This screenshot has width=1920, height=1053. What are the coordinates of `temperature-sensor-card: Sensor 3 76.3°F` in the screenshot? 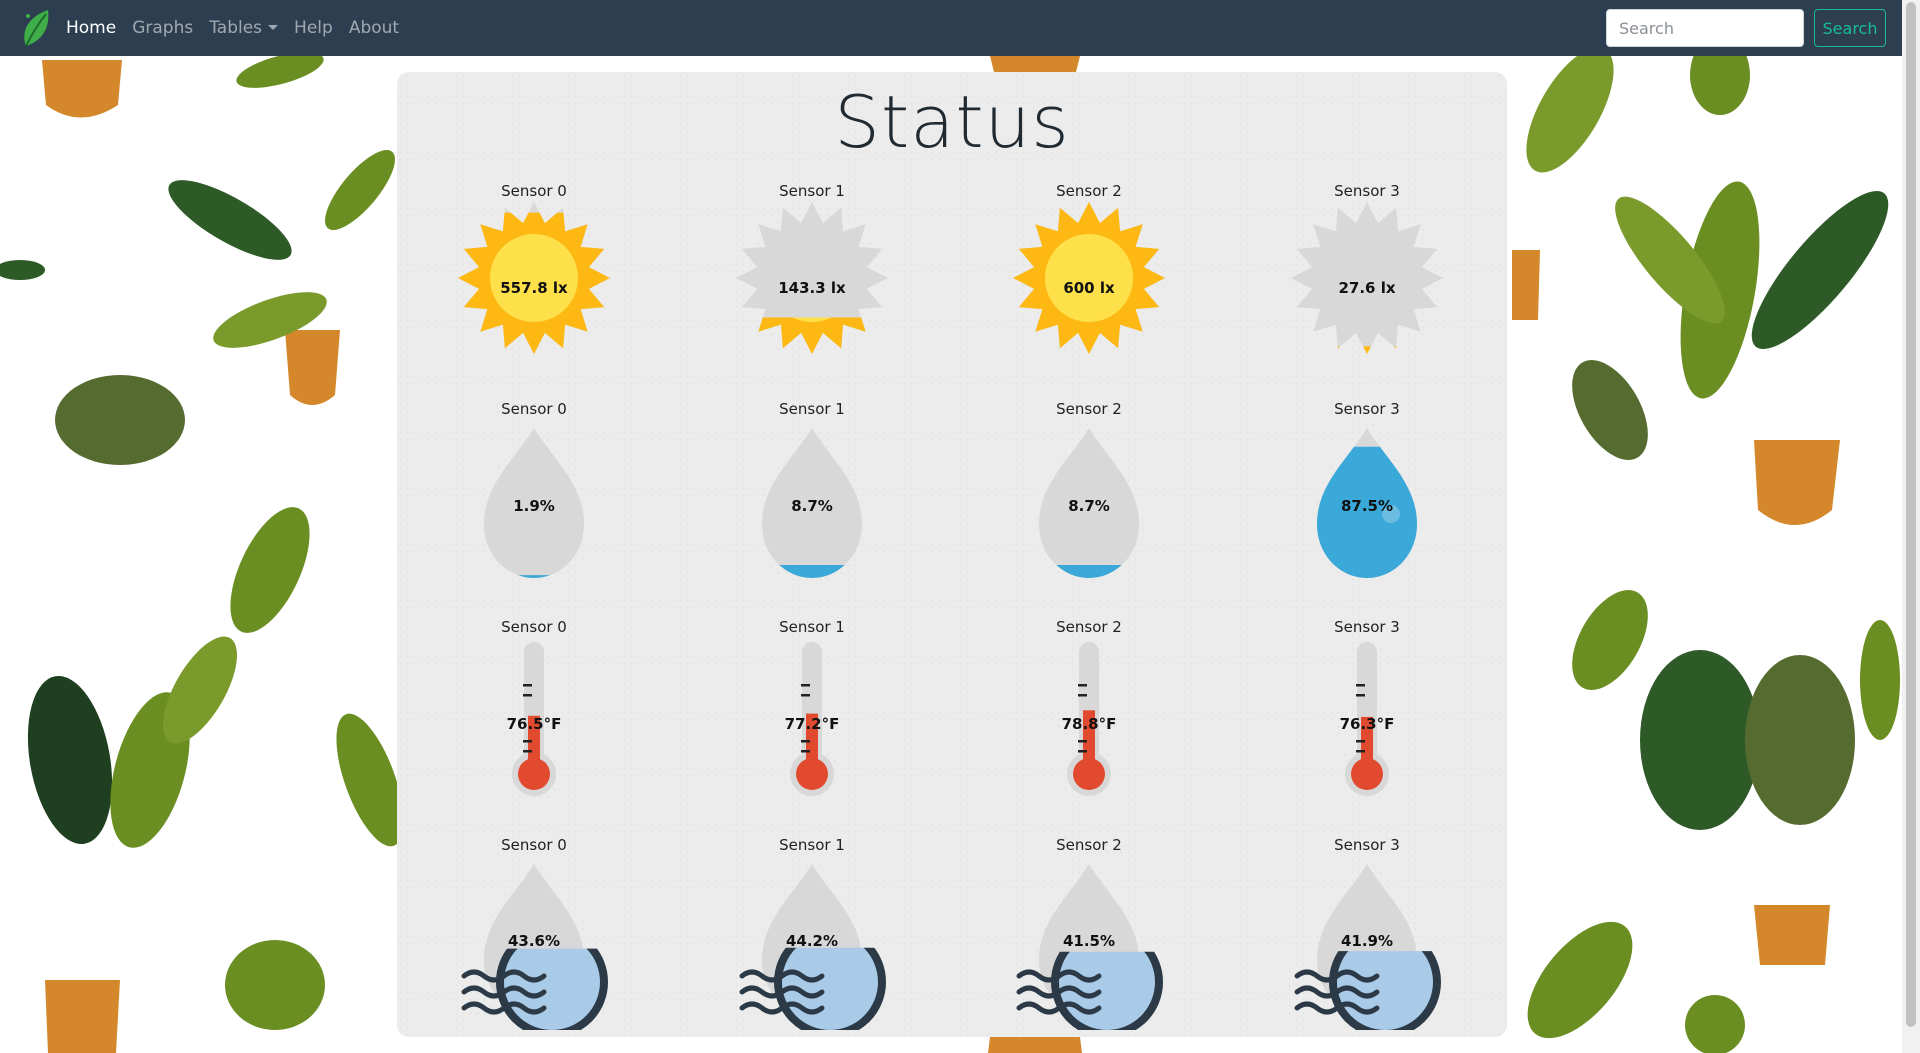 It's located at (1367, 718).